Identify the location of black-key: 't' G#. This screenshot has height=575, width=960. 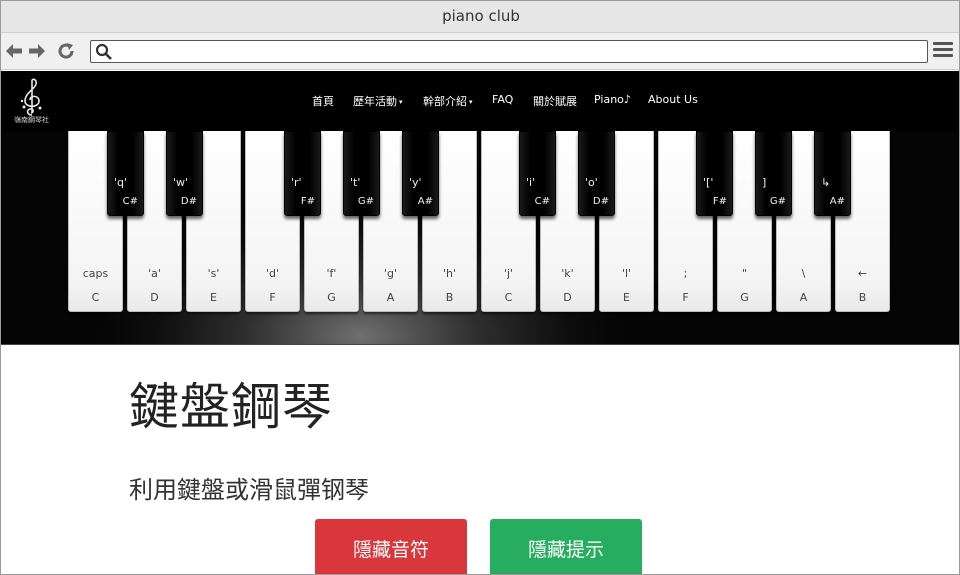
(361, 173).